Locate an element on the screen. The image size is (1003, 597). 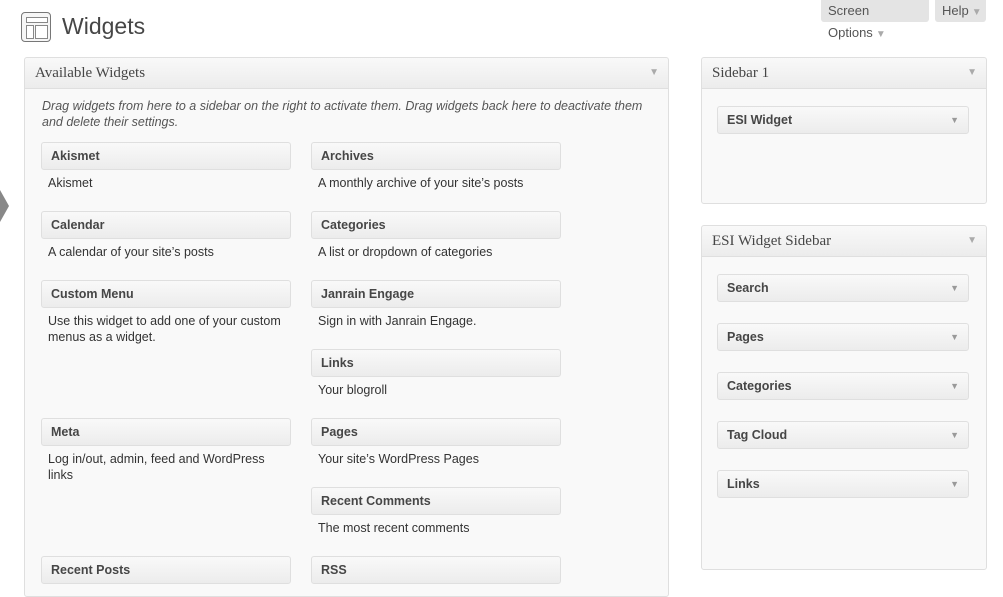
help-label: Help is located at coordinates (955, 10).